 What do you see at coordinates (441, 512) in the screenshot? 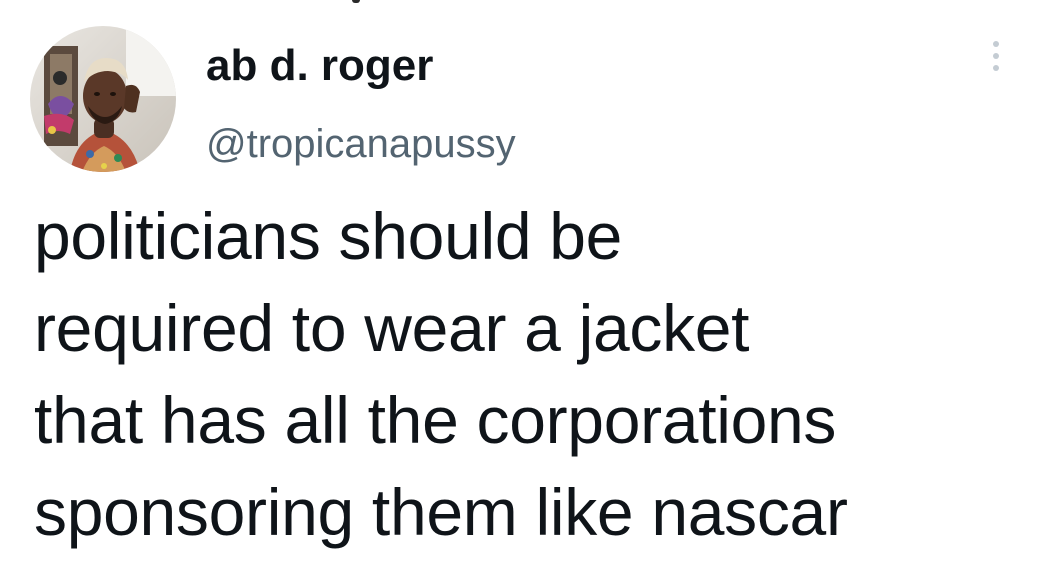
I see `tweet-text-line: sponsoring them like nascar` at bounding box center [441, 512].